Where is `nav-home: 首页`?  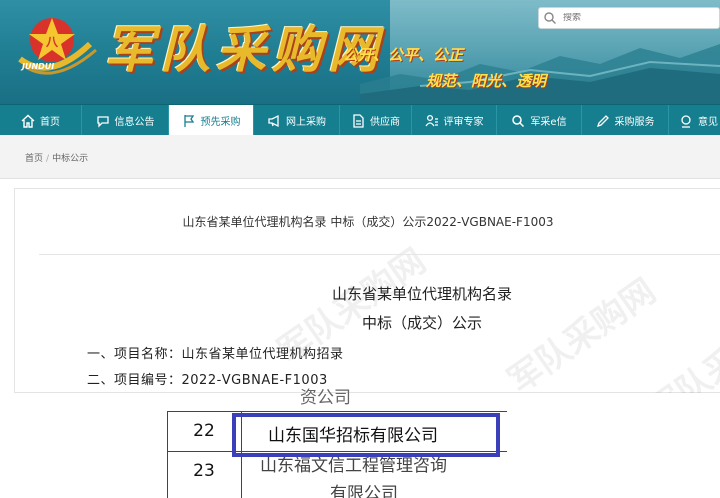 nav-home: 首页 is located at coordinates (41, 120).